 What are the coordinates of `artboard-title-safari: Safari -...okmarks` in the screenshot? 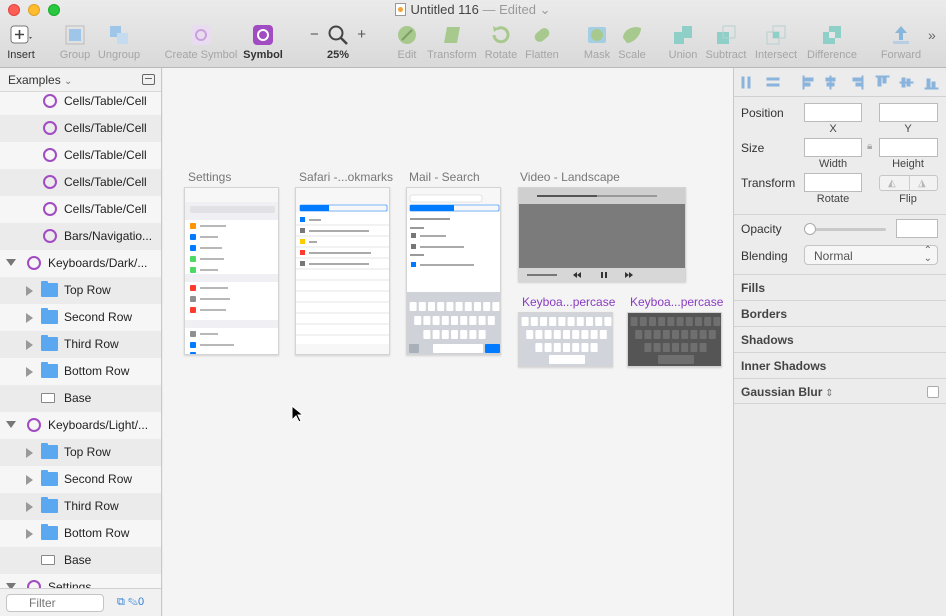 It's located at (346, 177).